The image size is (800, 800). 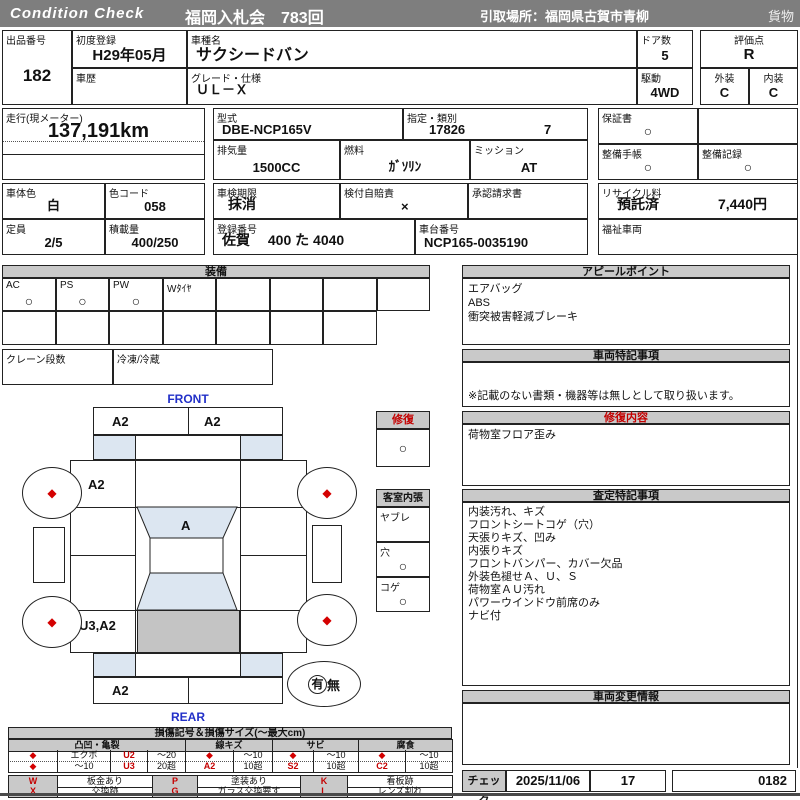 I want to click on brand-logo: Condition Check, so click(x=77, y=13).